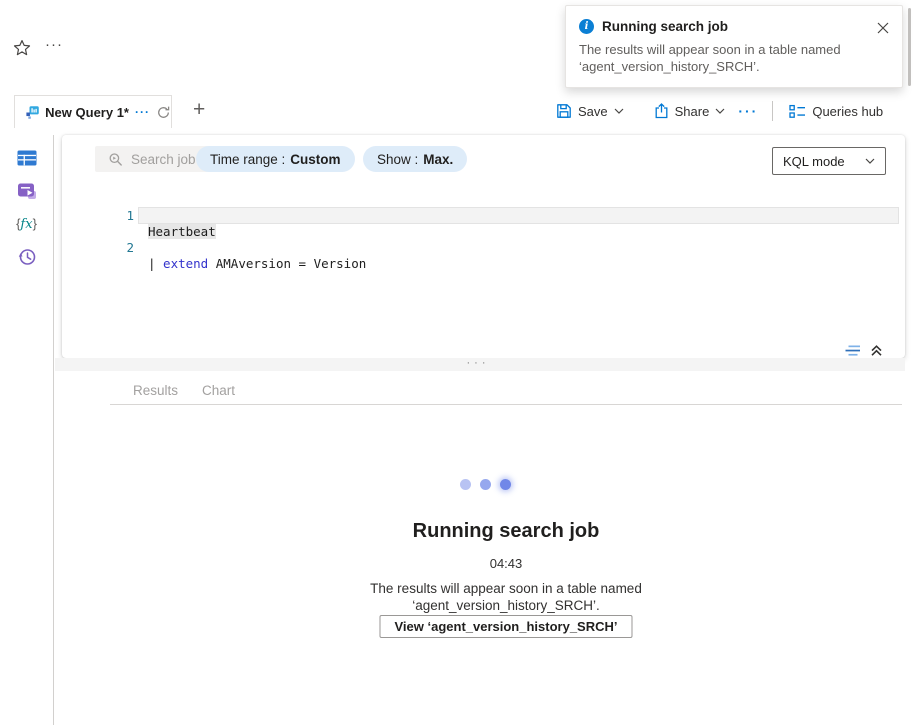  Describe the element at coordinates (54, 44) in the screenshot. I see `topbar-more-button: ···` at that location.